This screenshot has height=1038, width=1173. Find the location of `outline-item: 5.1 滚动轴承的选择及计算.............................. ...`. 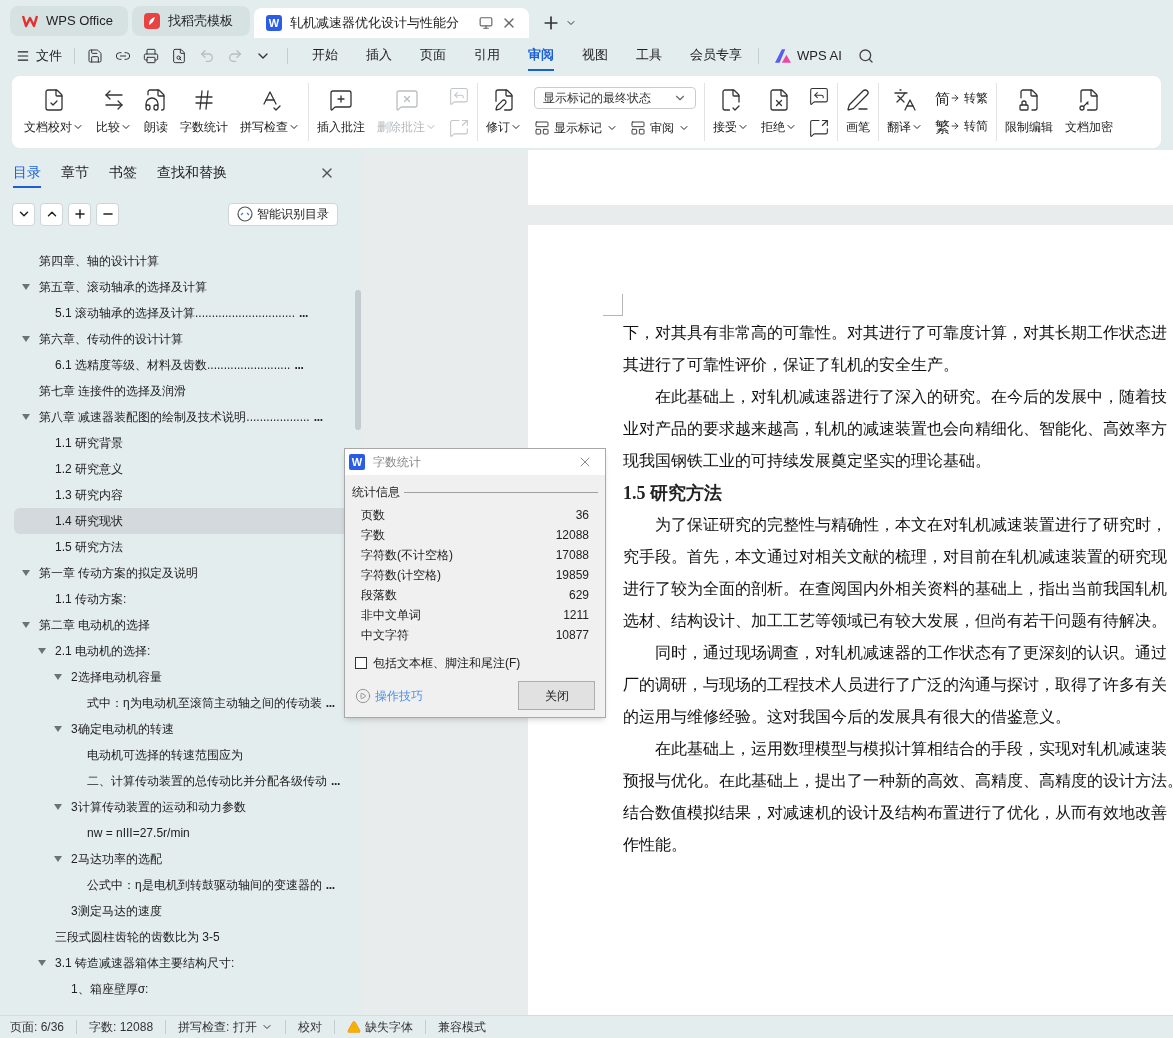

outline-item: 5.1 滚动轴承的选择及计算.............................. ... is located at coordinates (183, 313).